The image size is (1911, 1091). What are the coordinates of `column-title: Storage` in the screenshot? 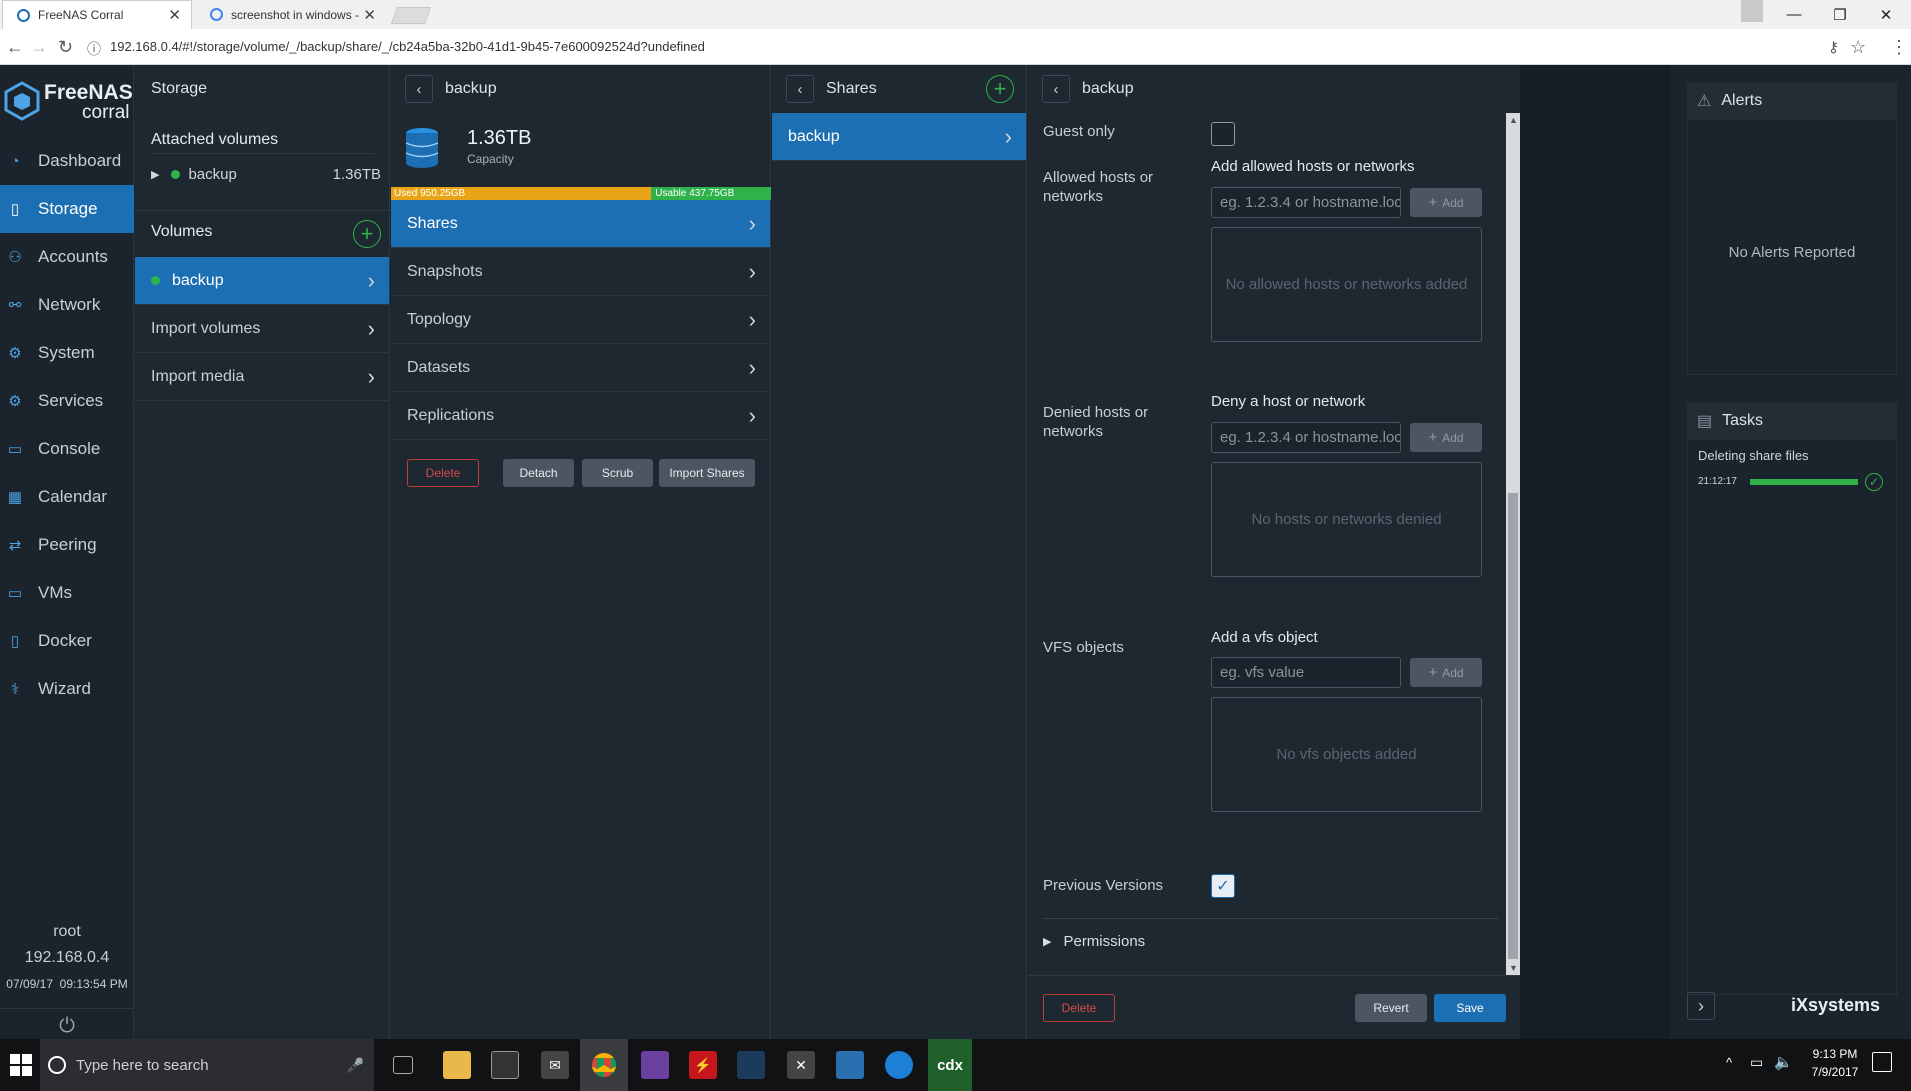 It's located at (179, 88).